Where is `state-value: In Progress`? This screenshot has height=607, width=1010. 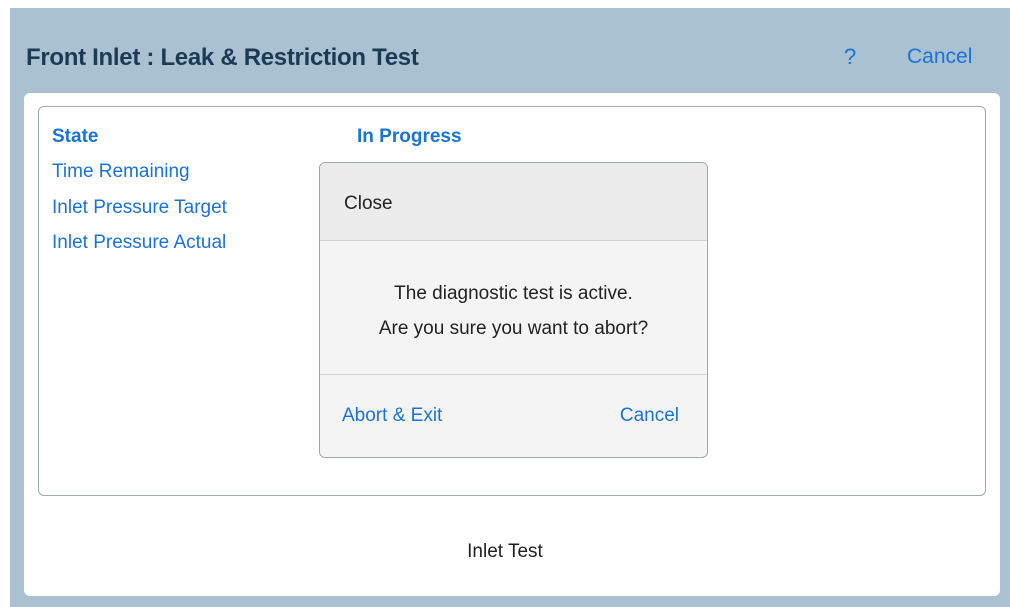 state-value: In Progress is located at coordinates (409, 136).